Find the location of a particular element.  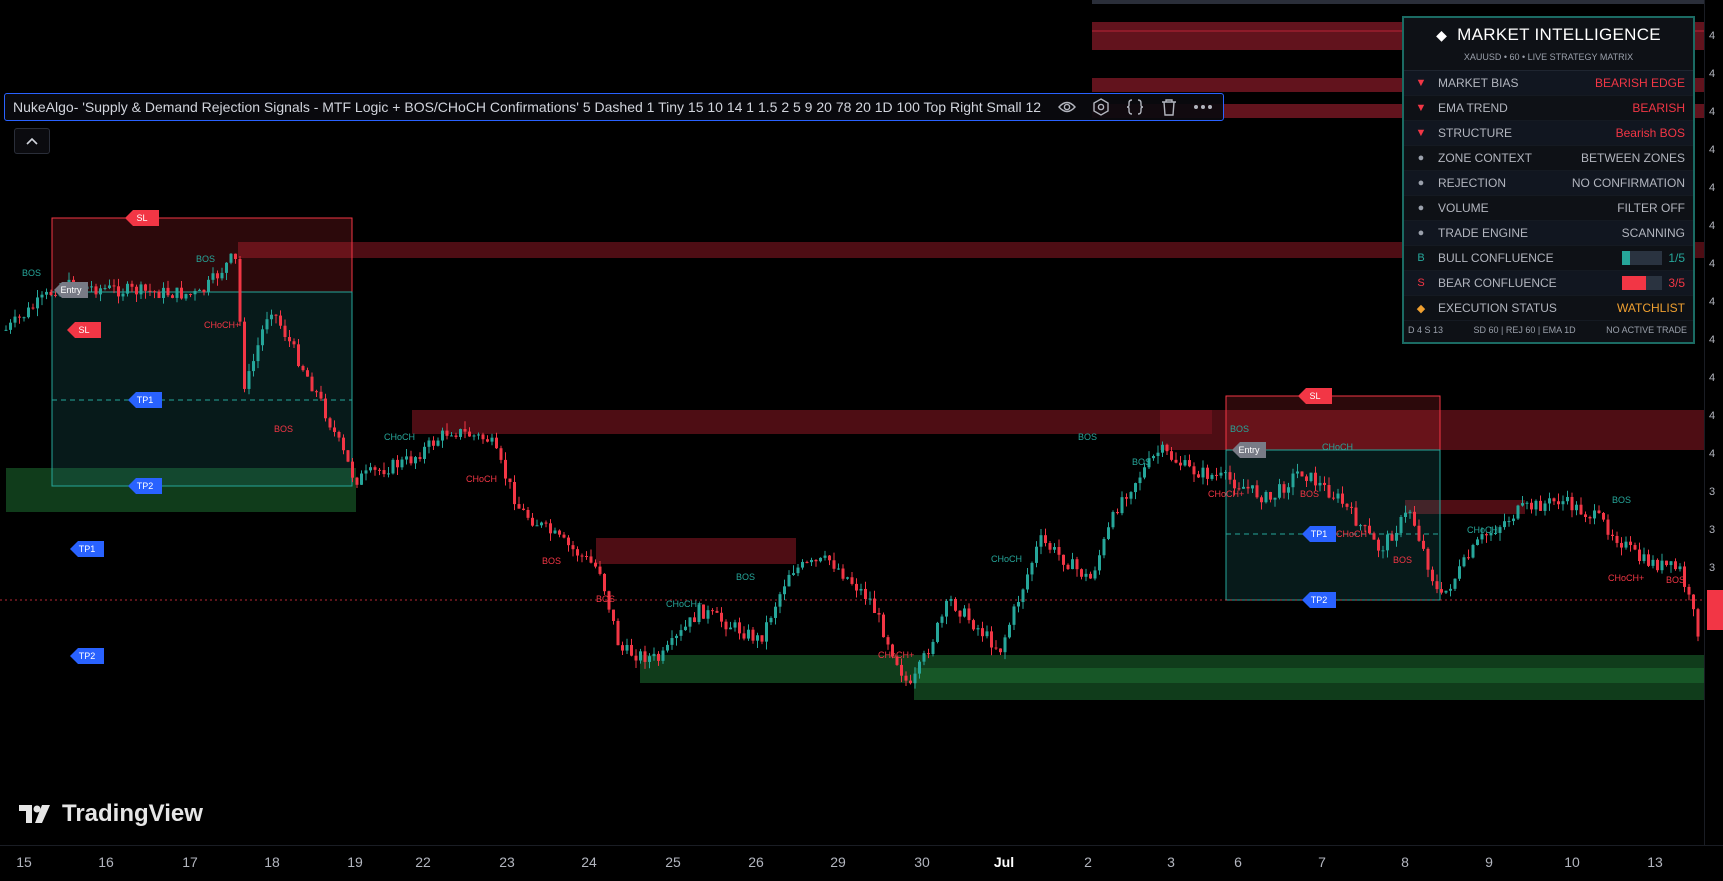

footer-left: D 4 S 13 is located at coordinates (1426, 330).